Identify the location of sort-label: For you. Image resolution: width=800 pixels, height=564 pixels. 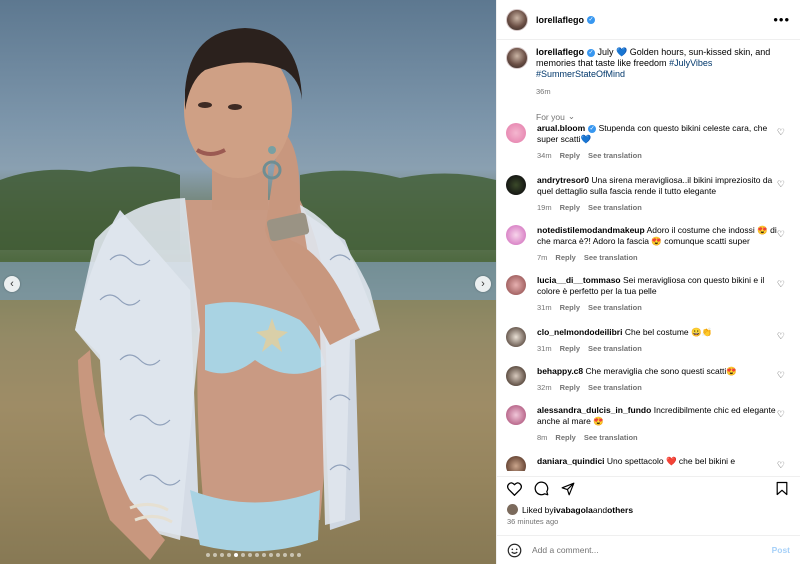
(550, 116).